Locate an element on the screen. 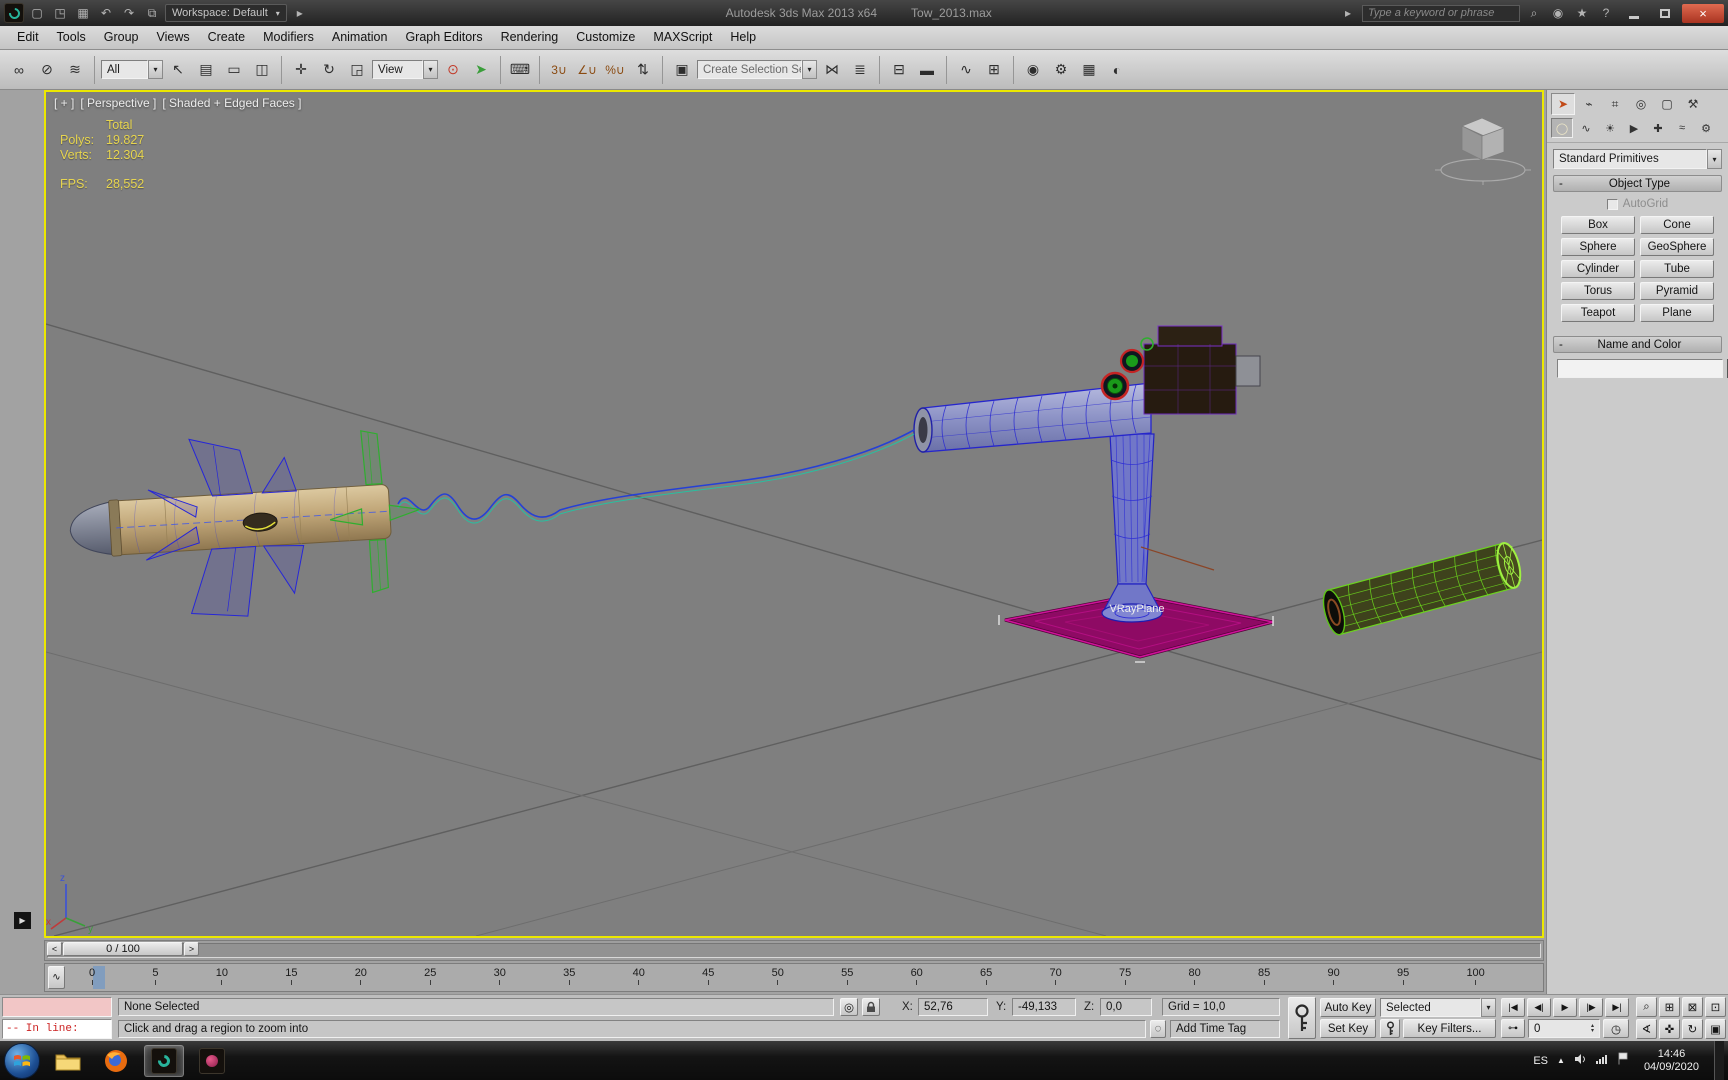 The width and height of the screenshot is (1728, 1080). rectangular-selection-button: ▭ is located at coordinates (234, 70).